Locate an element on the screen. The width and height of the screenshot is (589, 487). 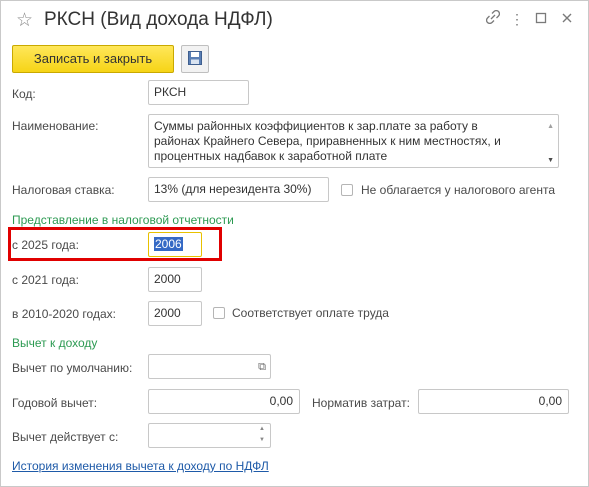
tax-rate-input: 13% (для нерезидента 30%) is located at coordinates (238, 189).